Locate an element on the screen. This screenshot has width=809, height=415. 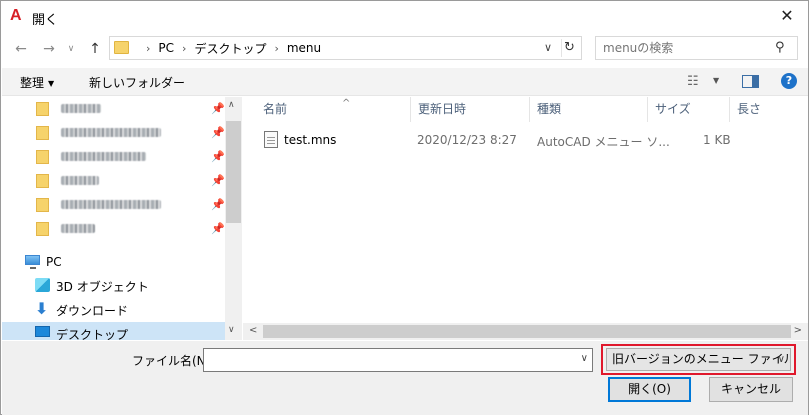
nav-item-pc: PC is located at coordinates (113, 262).